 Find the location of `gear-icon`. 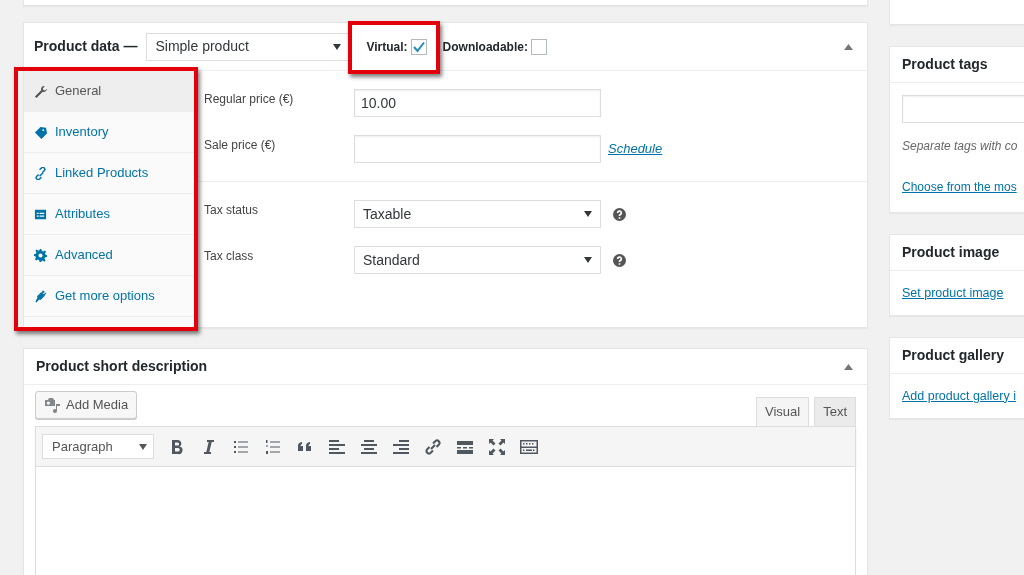

gear-icon is located at coordinates (40, 255).